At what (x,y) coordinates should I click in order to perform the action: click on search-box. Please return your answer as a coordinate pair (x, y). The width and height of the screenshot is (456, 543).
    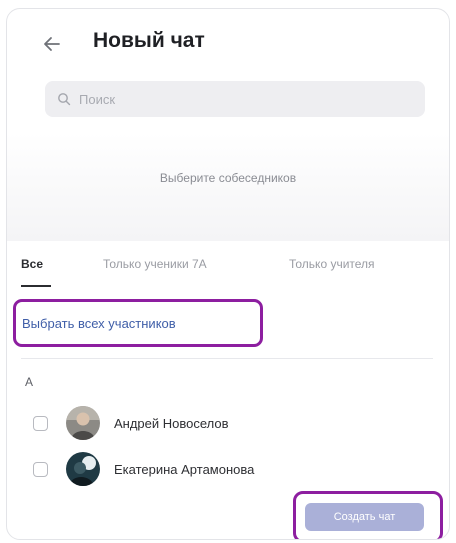
    Looking at the image, I should click on (235, 99).